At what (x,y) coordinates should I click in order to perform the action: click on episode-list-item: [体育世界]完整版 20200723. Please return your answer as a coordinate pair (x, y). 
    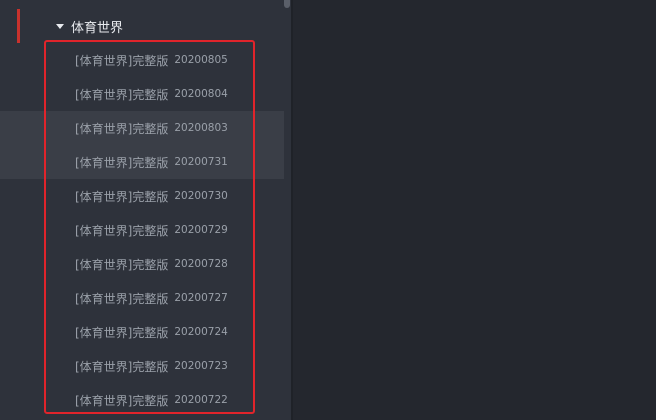
    Looking at the image, I should click on (142, 366).